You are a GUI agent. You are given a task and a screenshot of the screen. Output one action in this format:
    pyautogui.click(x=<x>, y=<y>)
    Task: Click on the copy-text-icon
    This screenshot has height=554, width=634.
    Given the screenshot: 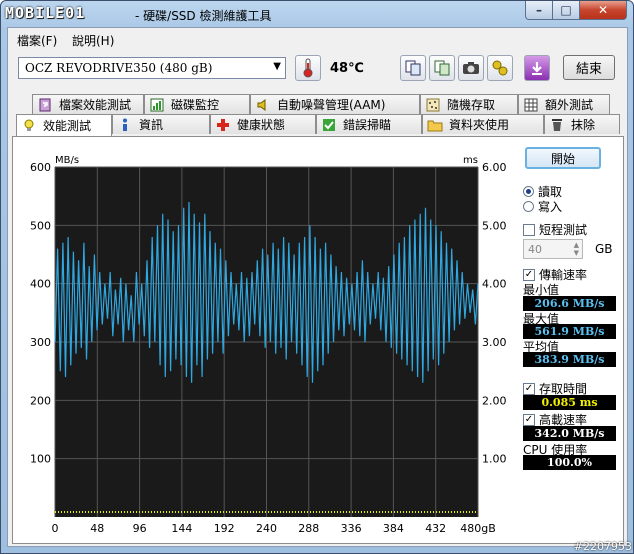 What is the action you would take?
    pyautogui.click(x=413, y=68)
    